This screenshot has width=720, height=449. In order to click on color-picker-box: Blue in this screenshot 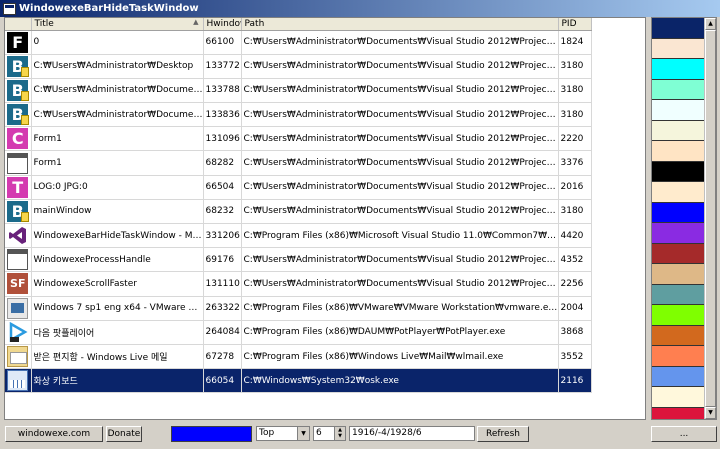, I will do `click(211, 434)`.